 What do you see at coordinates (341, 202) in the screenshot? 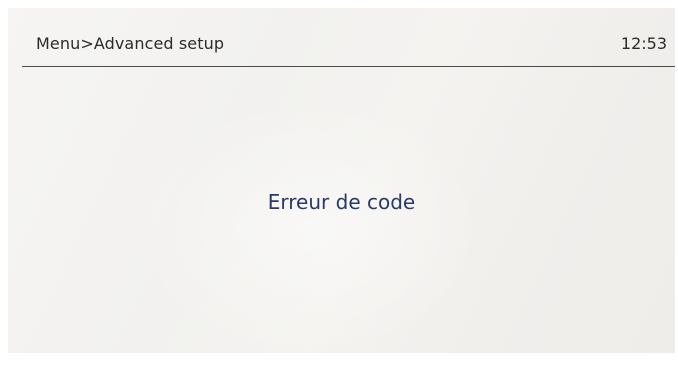
I see `error-message: Erreur de code` at bounding box center [341, 202].